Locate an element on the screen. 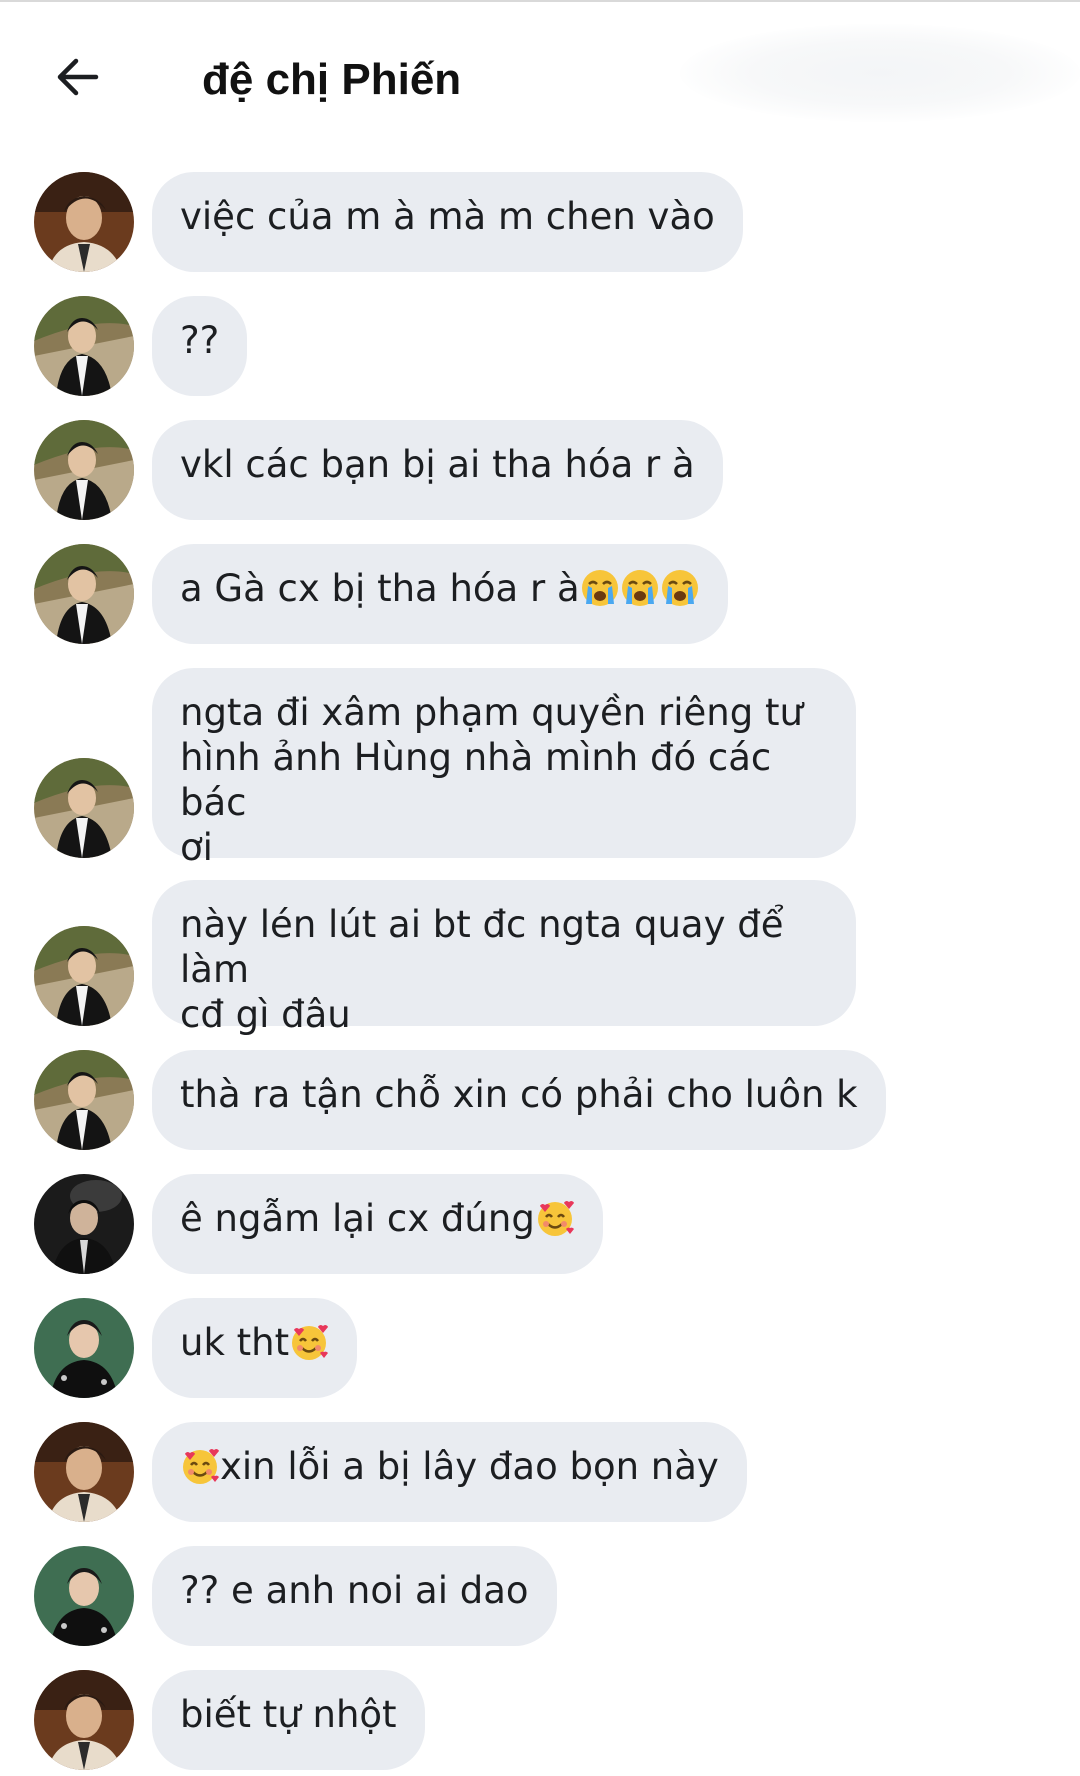 This screenshot has width=1080, height=1776. message-text: việc của m à mà m chen vào is located at coordinates (447, 216).